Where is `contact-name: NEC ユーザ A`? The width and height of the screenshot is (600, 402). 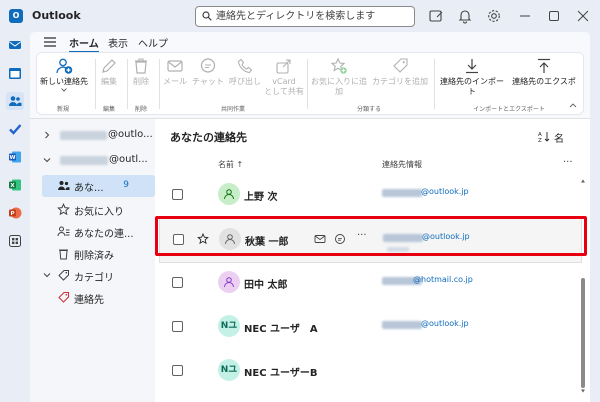 contact-name: NEC ユーザ A is located at coordinates (281, 329).